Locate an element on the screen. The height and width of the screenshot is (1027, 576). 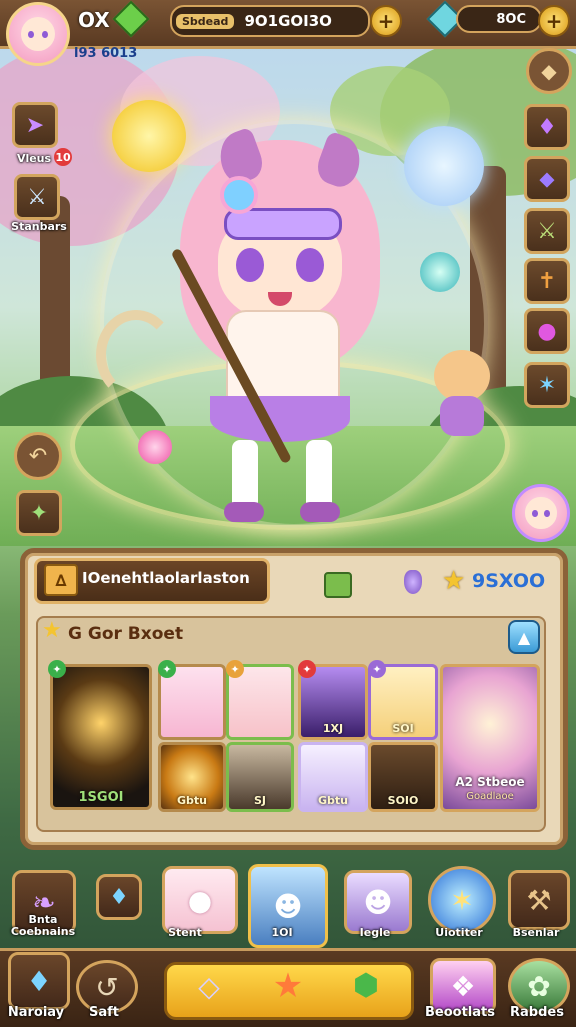
shelf-tools-label: Bsenlar is located at coordinates (536, 932).